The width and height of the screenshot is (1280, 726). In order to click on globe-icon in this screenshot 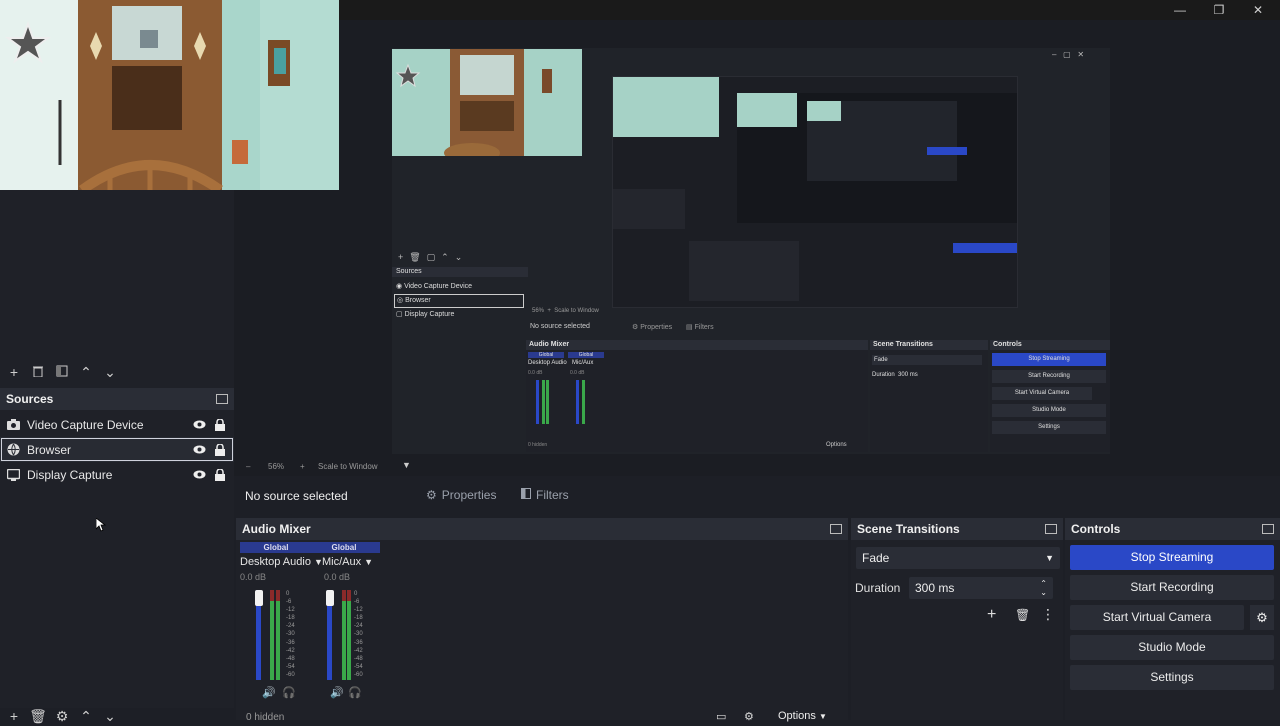, I will do `click(13, 450)`.